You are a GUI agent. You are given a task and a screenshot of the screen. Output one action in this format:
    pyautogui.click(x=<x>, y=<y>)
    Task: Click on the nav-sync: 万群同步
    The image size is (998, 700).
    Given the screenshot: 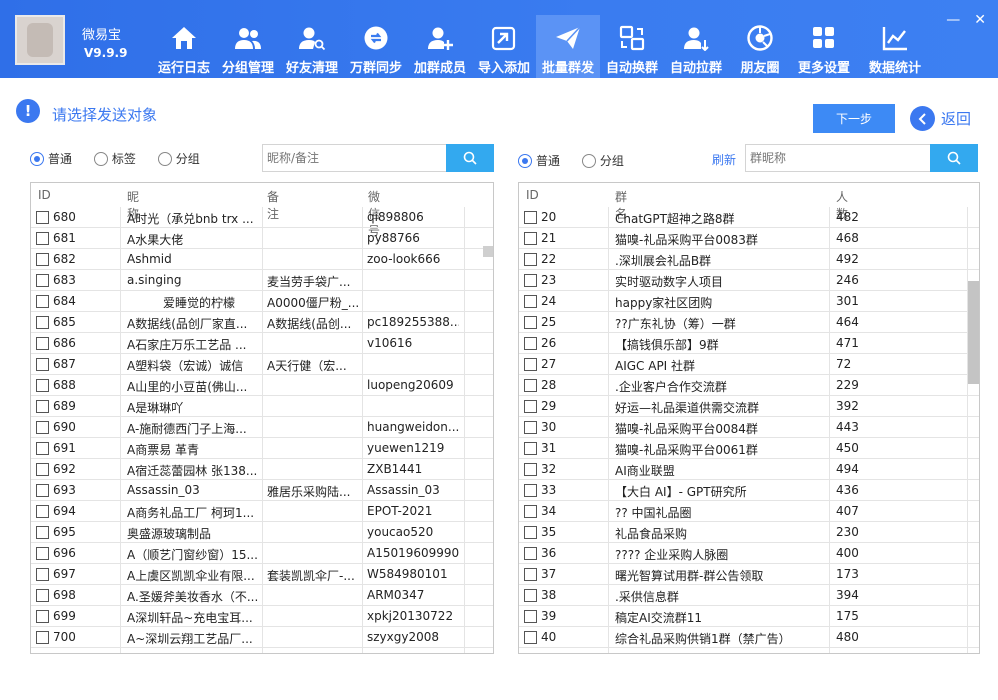 What is the action you would take?
    pyautogui.click(x=376, y=46)
    